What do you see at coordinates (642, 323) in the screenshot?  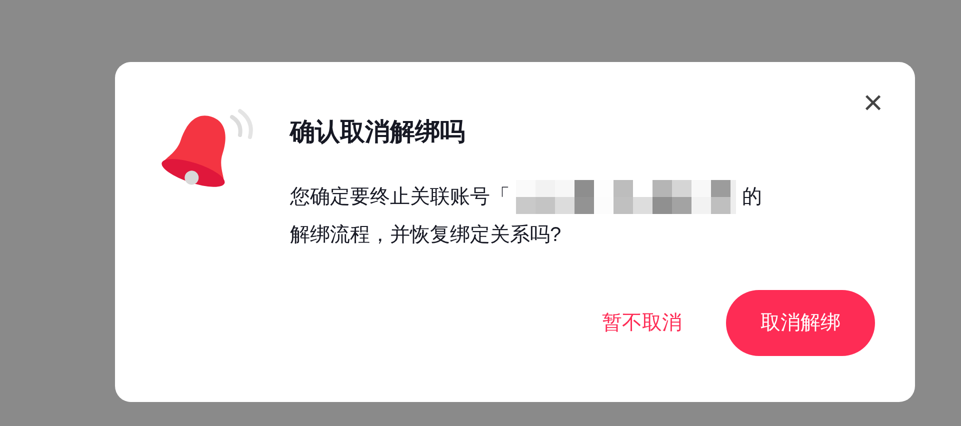 I see `cancel-button: 暂不取消` at bounding box center [642, 323].